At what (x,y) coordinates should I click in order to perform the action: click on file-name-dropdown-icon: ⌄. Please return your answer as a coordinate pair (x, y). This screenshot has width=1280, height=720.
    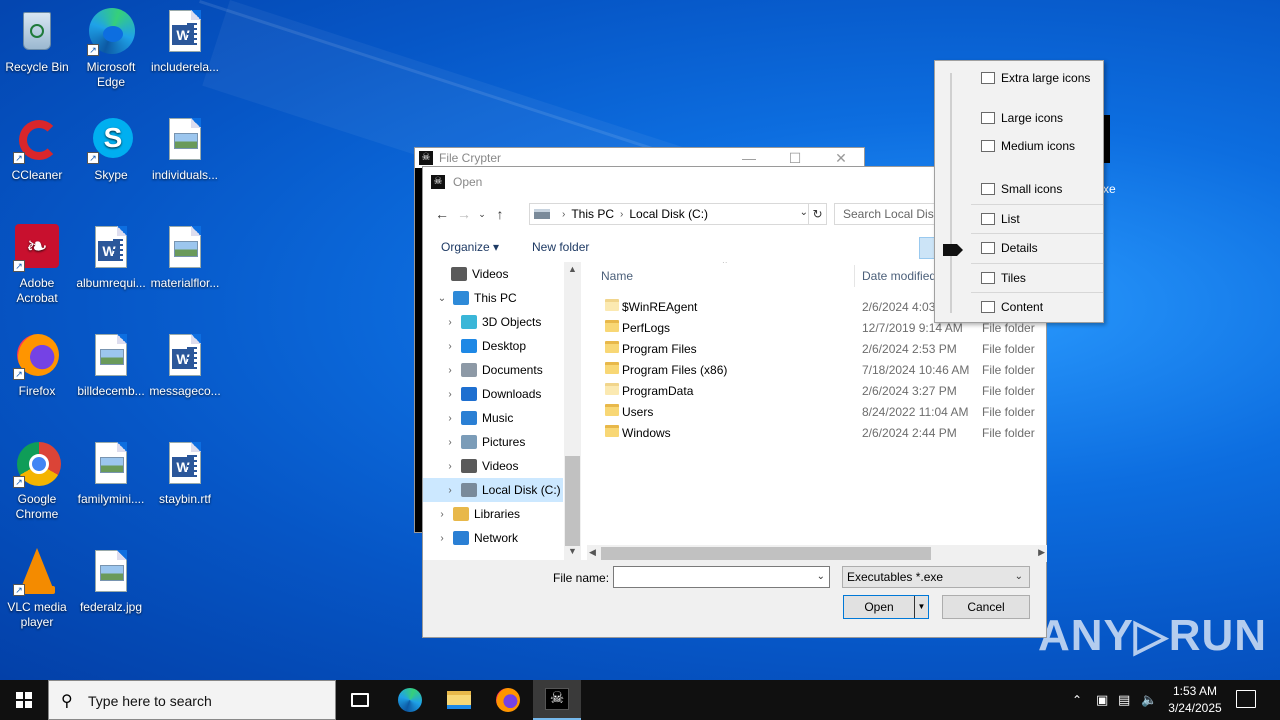
    Looking at the image, I should click on (821, 576).